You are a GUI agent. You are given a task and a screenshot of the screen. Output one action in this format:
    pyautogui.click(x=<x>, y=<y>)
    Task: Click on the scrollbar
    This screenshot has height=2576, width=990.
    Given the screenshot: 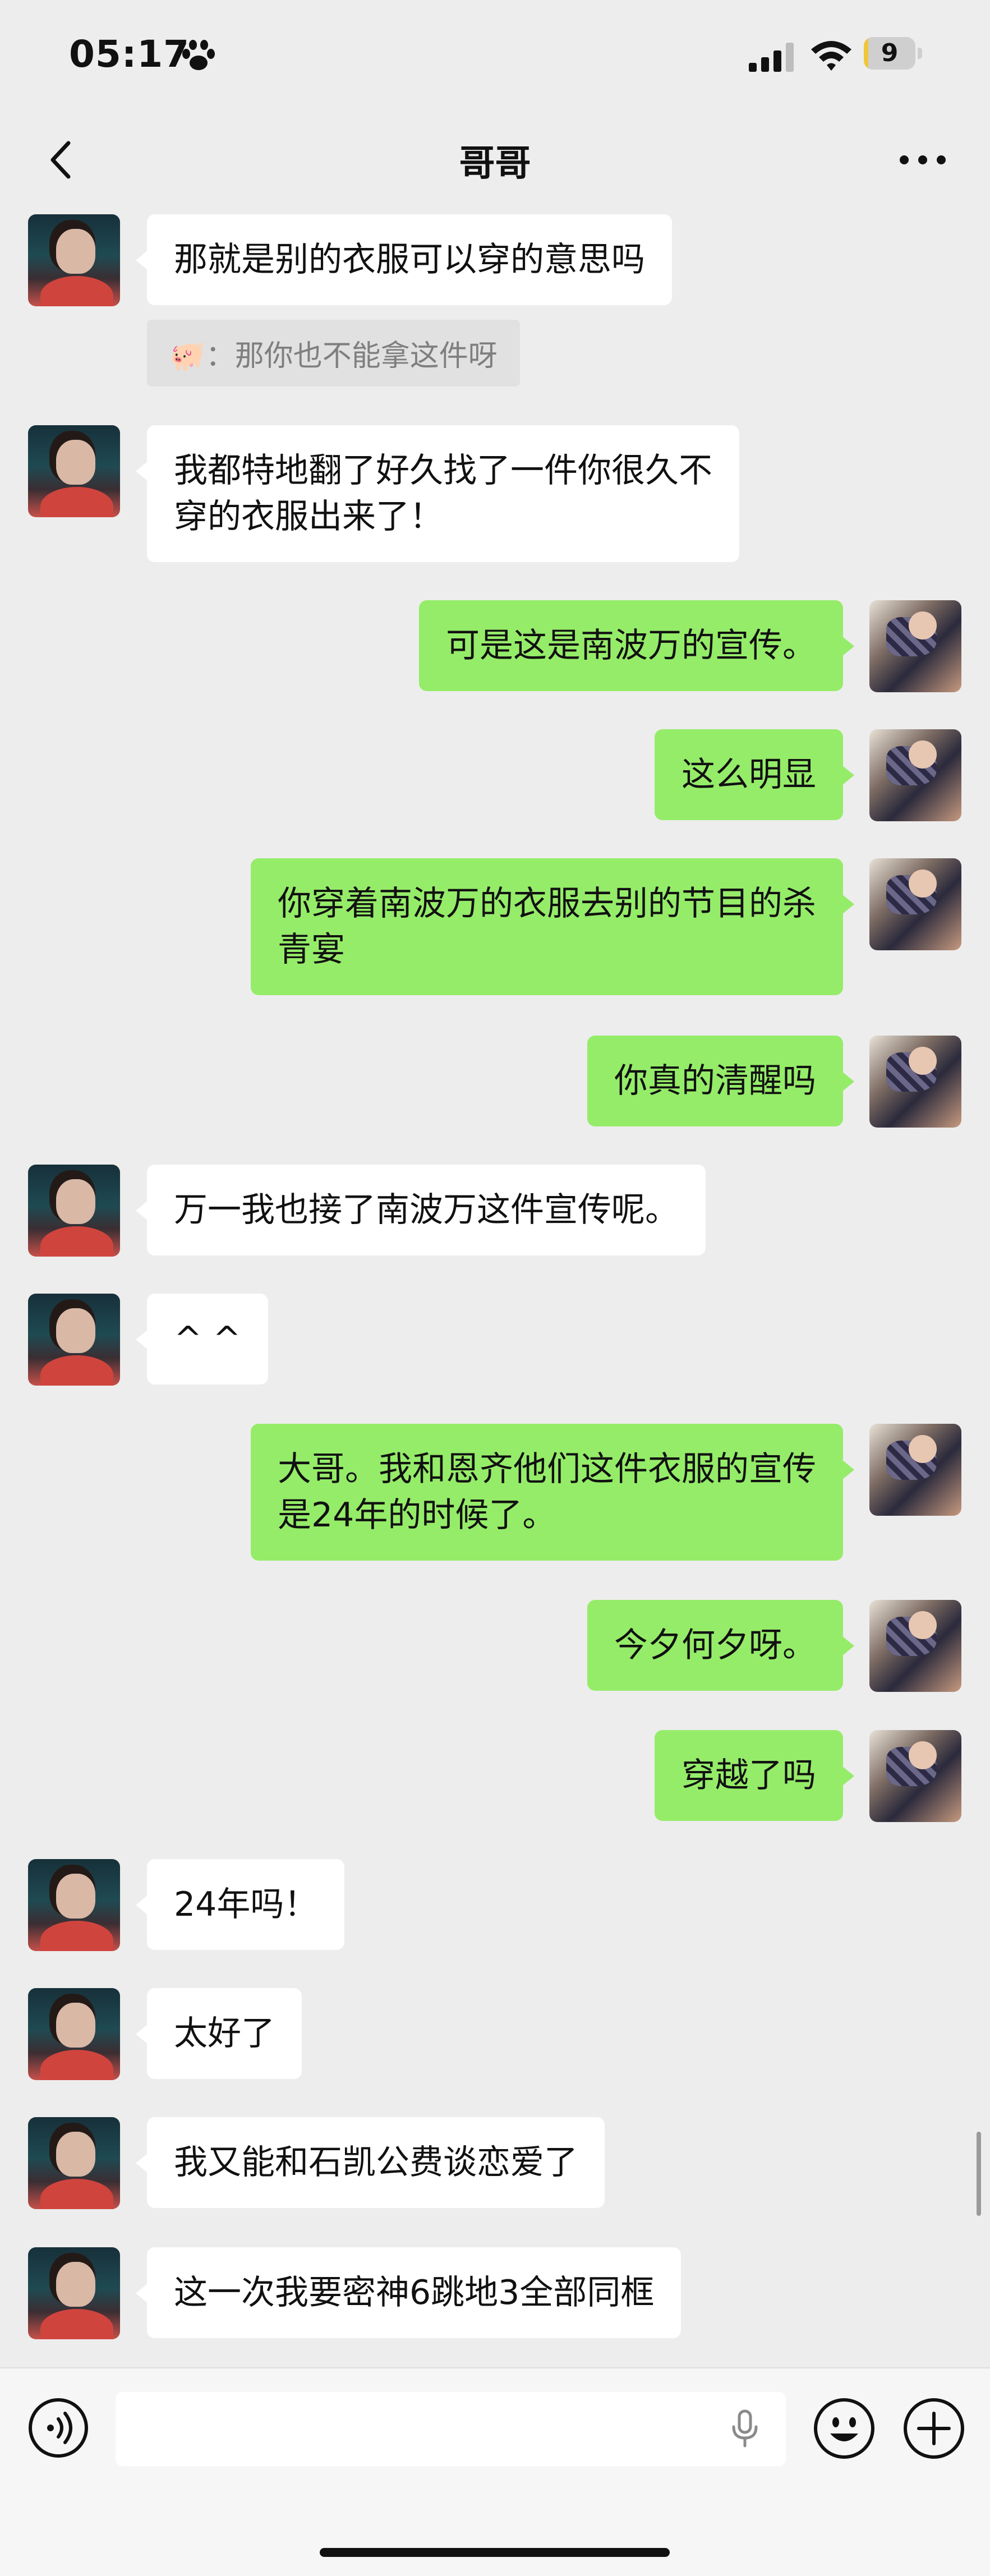 What is the action you would take?
    pyautogui.click(x=979, y=2174)
    